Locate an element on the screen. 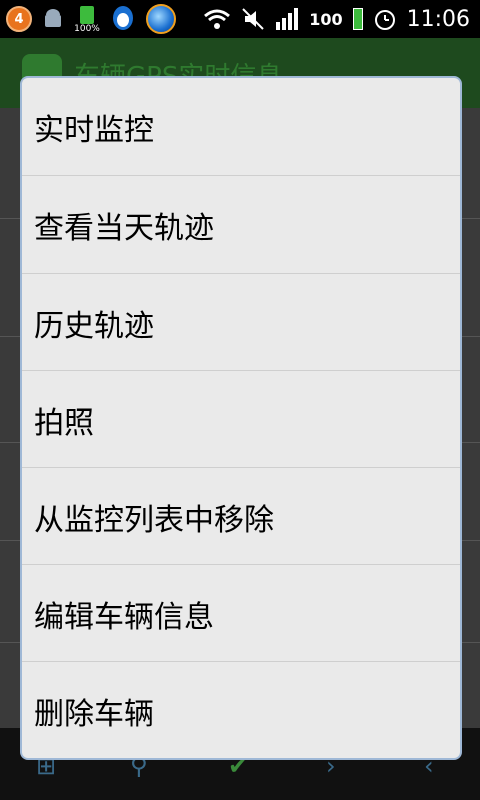 Image resolution: width=480 pixels, height=800 pixels. browser-icon is located at coordinates (161, 19).